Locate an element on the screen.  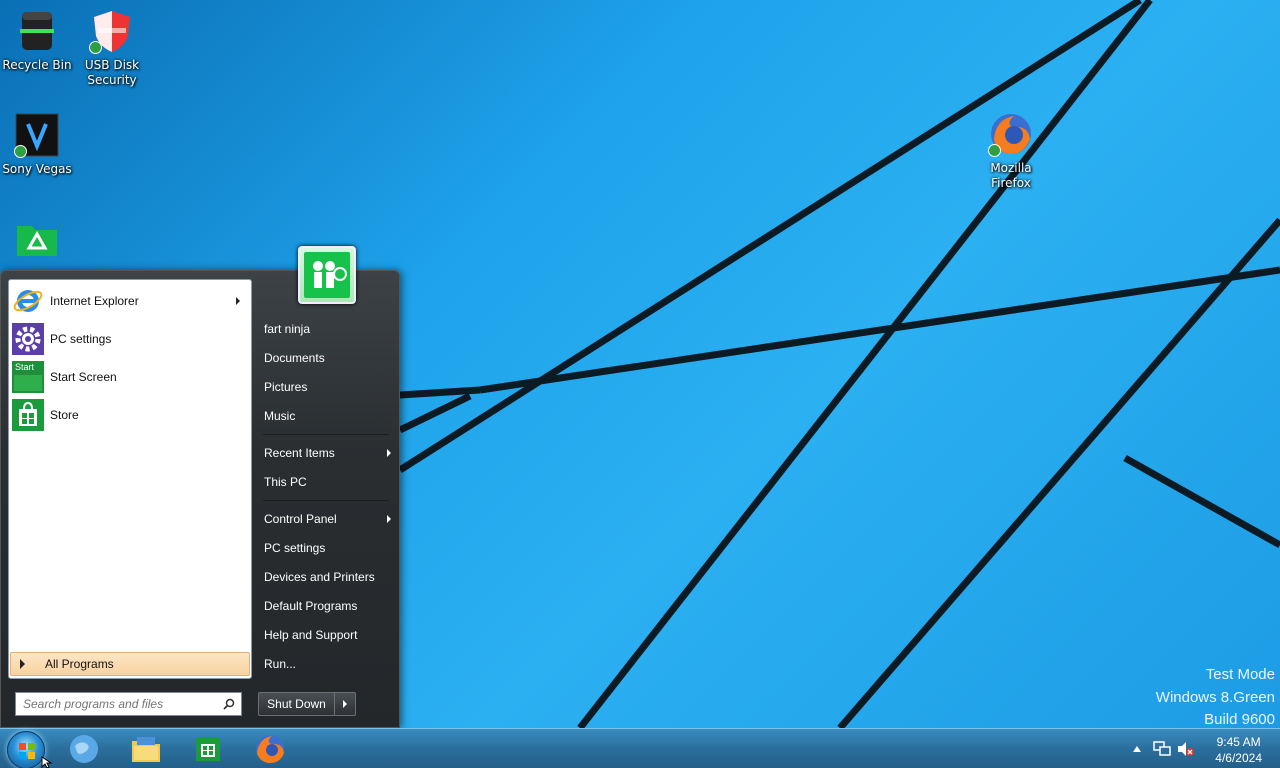
chevron-right-icon is located at coordinates (345, 704).